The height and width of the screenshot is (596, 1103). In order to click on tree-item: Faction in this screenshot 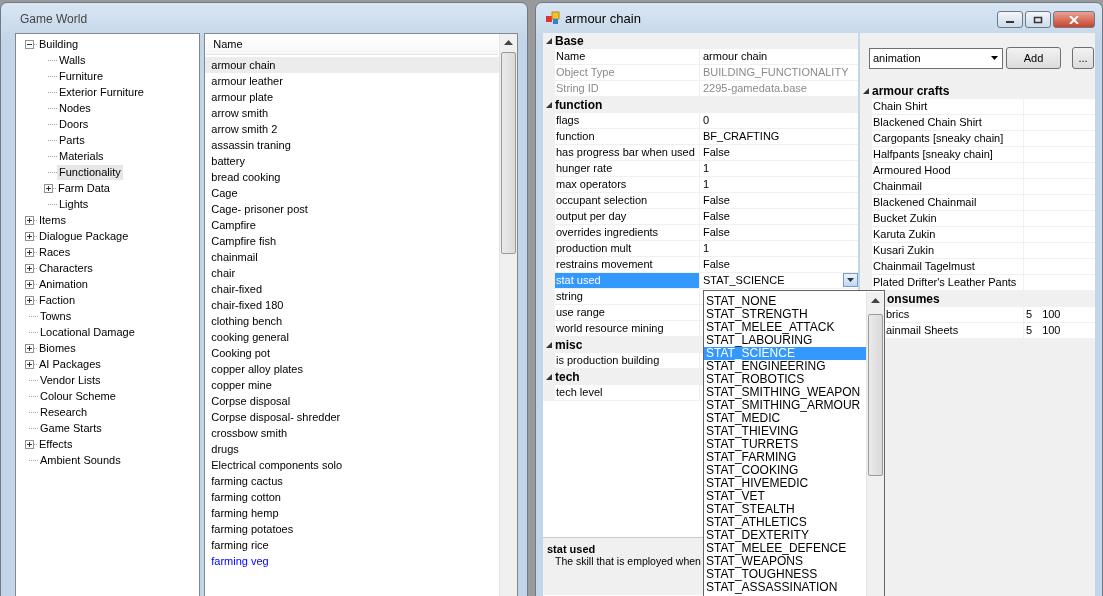, I will do `click(57, 300)`.